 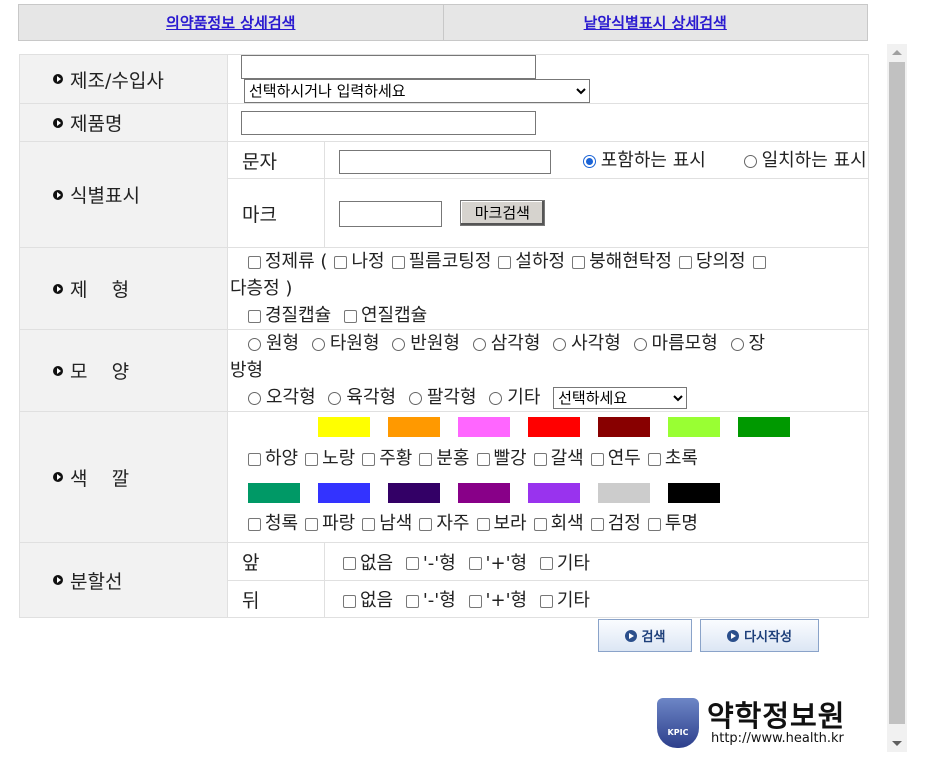 I want to click on vertical-scrollbar, so click(x=897, y=398).